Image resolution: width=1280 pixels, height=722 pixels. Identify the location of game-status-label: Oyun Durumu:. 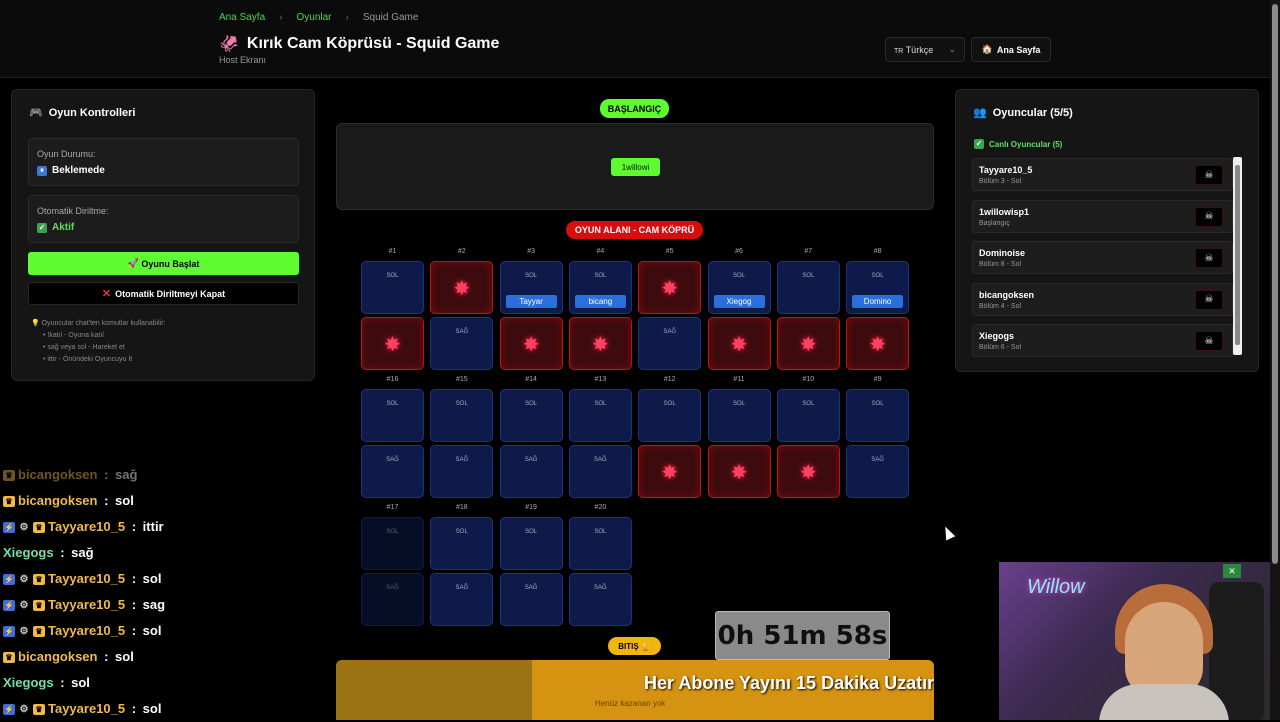
(66, 154).